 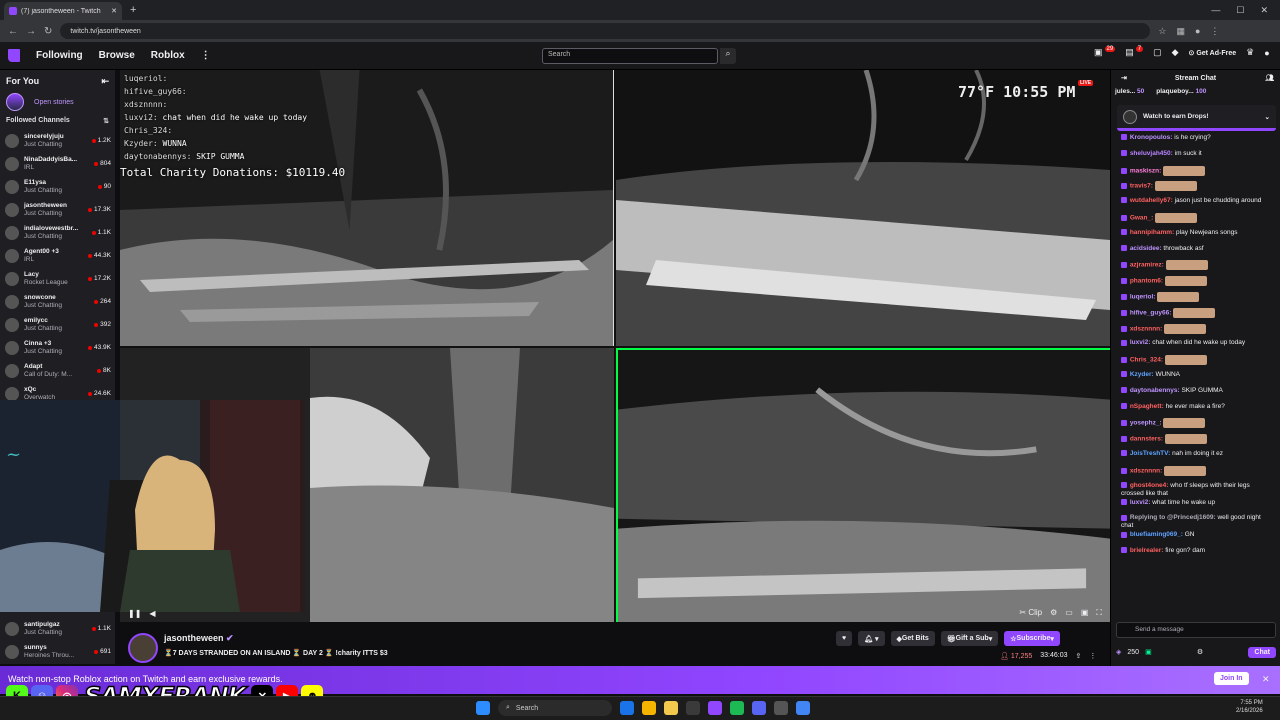 I want to click on chat-username: xdsznnnn:, so click(x=1146, y=470).